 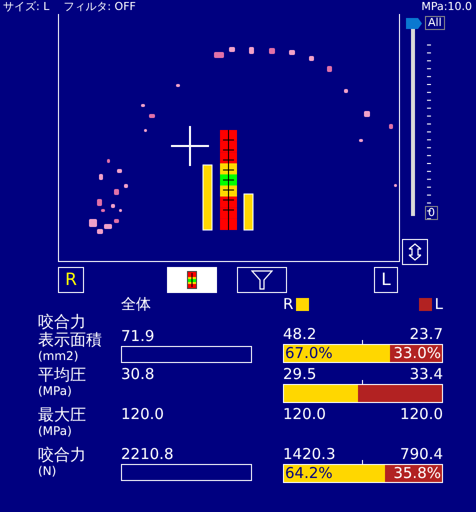 I want to click on filter-label: フィルタ: OFF, so click(x=99, y=7).